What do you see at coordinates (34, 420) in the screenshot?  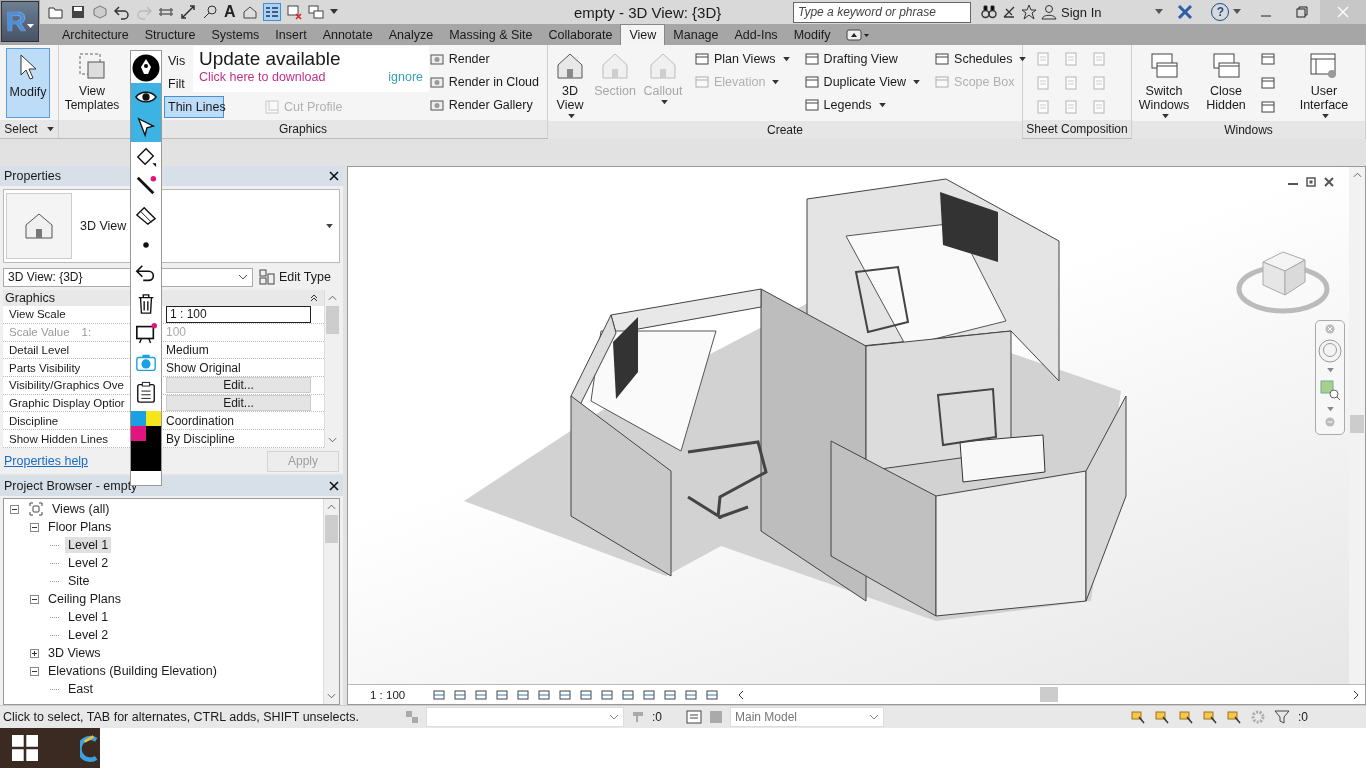 I see `property-label: Discipline` at bounding box center [34, 420].